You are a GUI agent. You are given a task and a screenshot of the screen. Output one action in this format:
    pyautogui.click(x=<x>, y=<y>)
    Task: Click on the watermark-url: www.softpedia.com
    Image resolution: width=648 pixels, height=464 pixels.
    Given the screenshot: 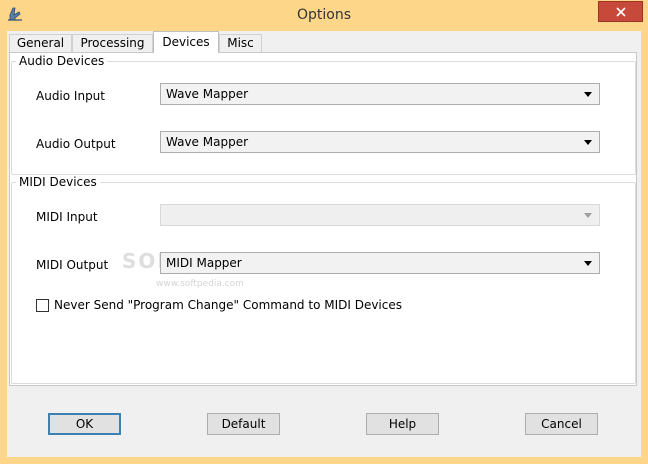 What is the action you would take?
    pyautogui.click(x=200, y=284)
    